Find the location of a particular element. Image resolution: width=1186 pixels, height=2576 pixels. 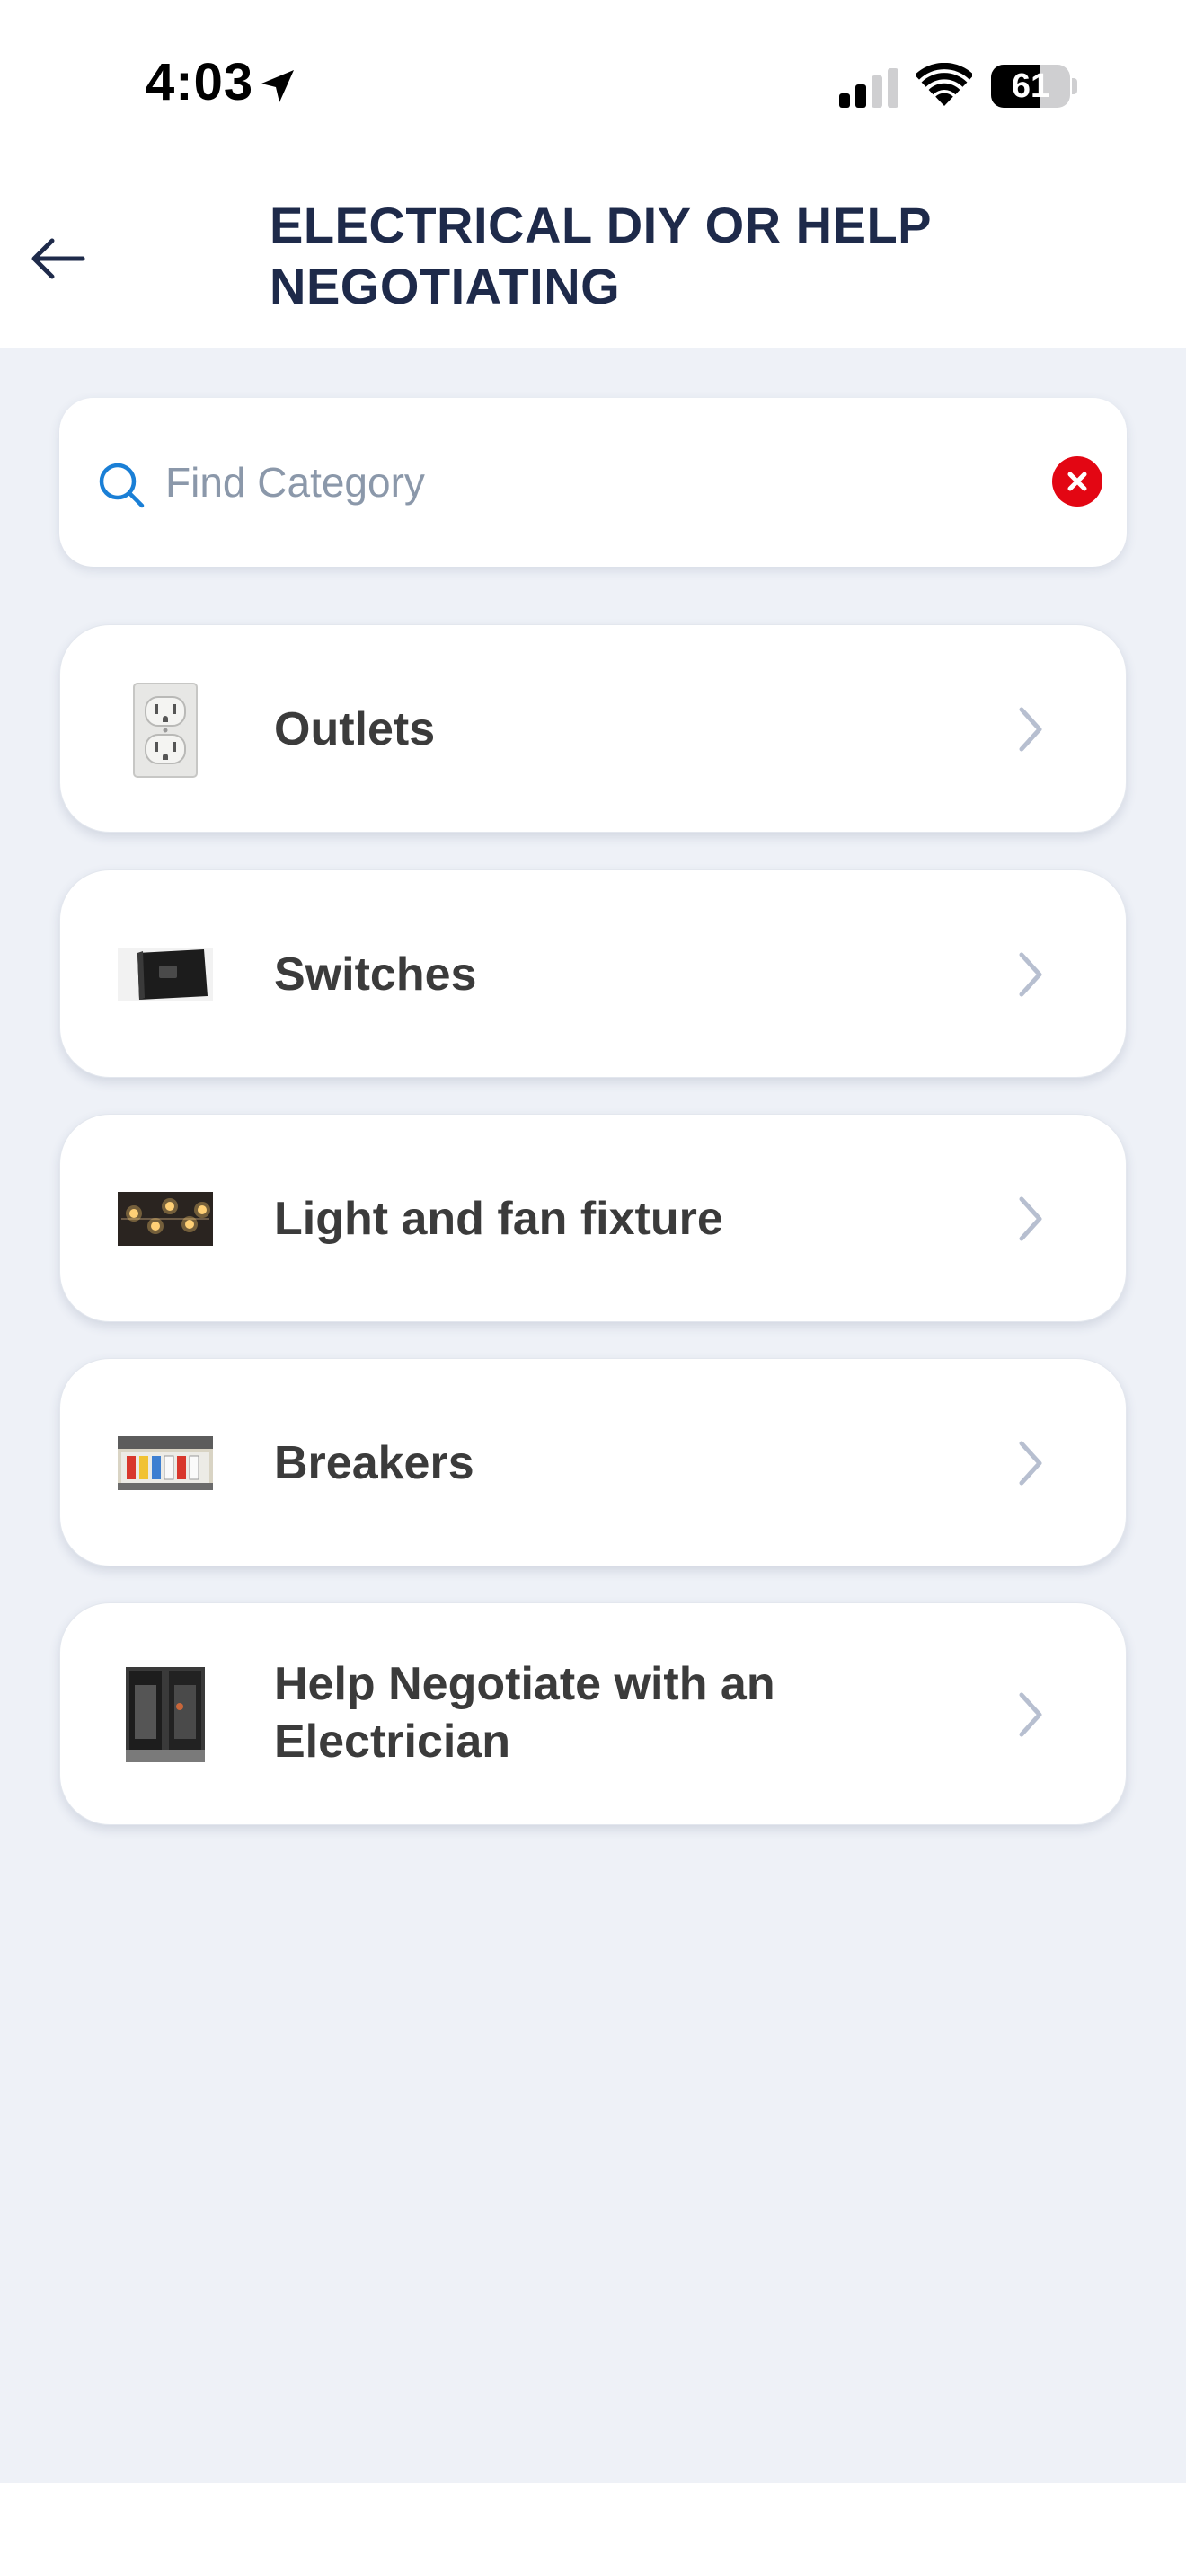

search-bar is located at coordinates (593, 482).